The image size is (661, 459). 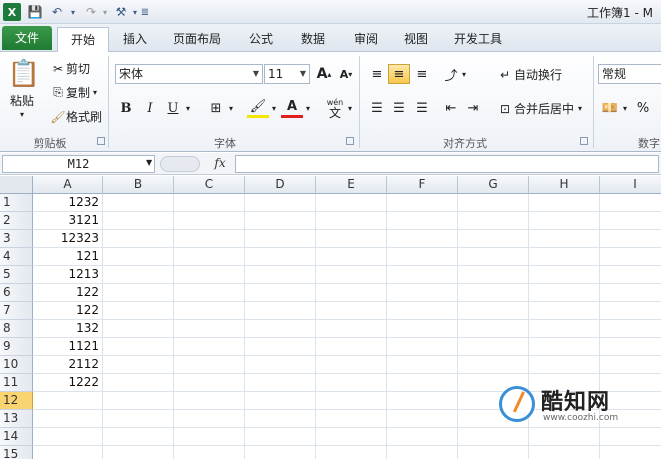 What do you see at coordinates (258, 108) in the screenshot?
I see `fill-color-icon: 🖌` at bounding box center [258, 108].